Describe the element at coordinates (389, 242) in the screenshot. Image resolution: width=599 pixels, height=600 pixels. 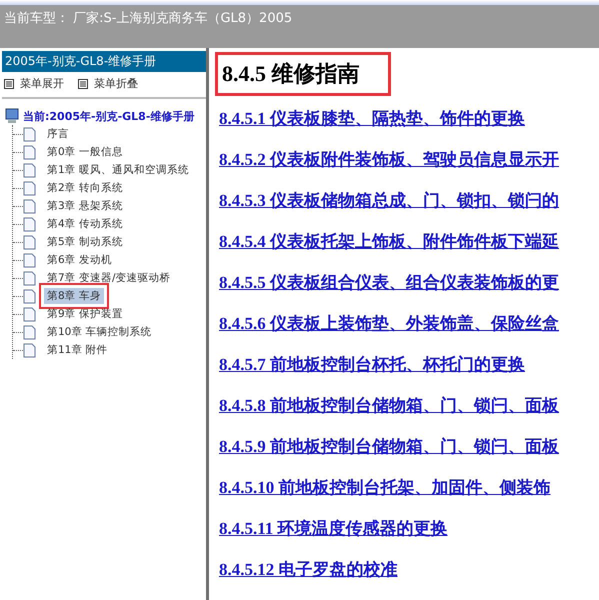
I see `section-link: 8.4.5.4 仪表板托架上饰板、附件饰件板下端延` at that location.